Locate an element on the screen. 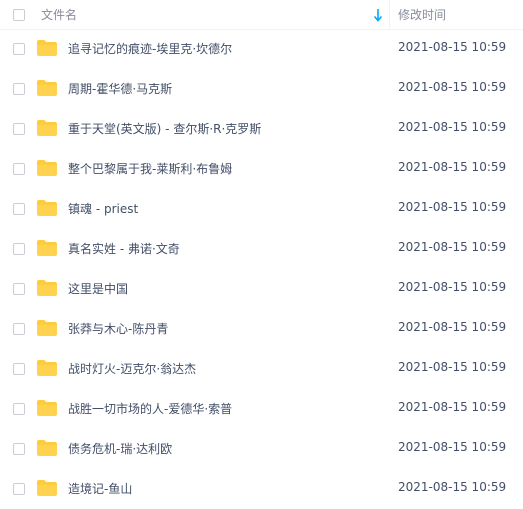  file-row: 真名实姓 - 弗诺·文奇 2021-08-15 10:59 is located at coordinates (261, 249).